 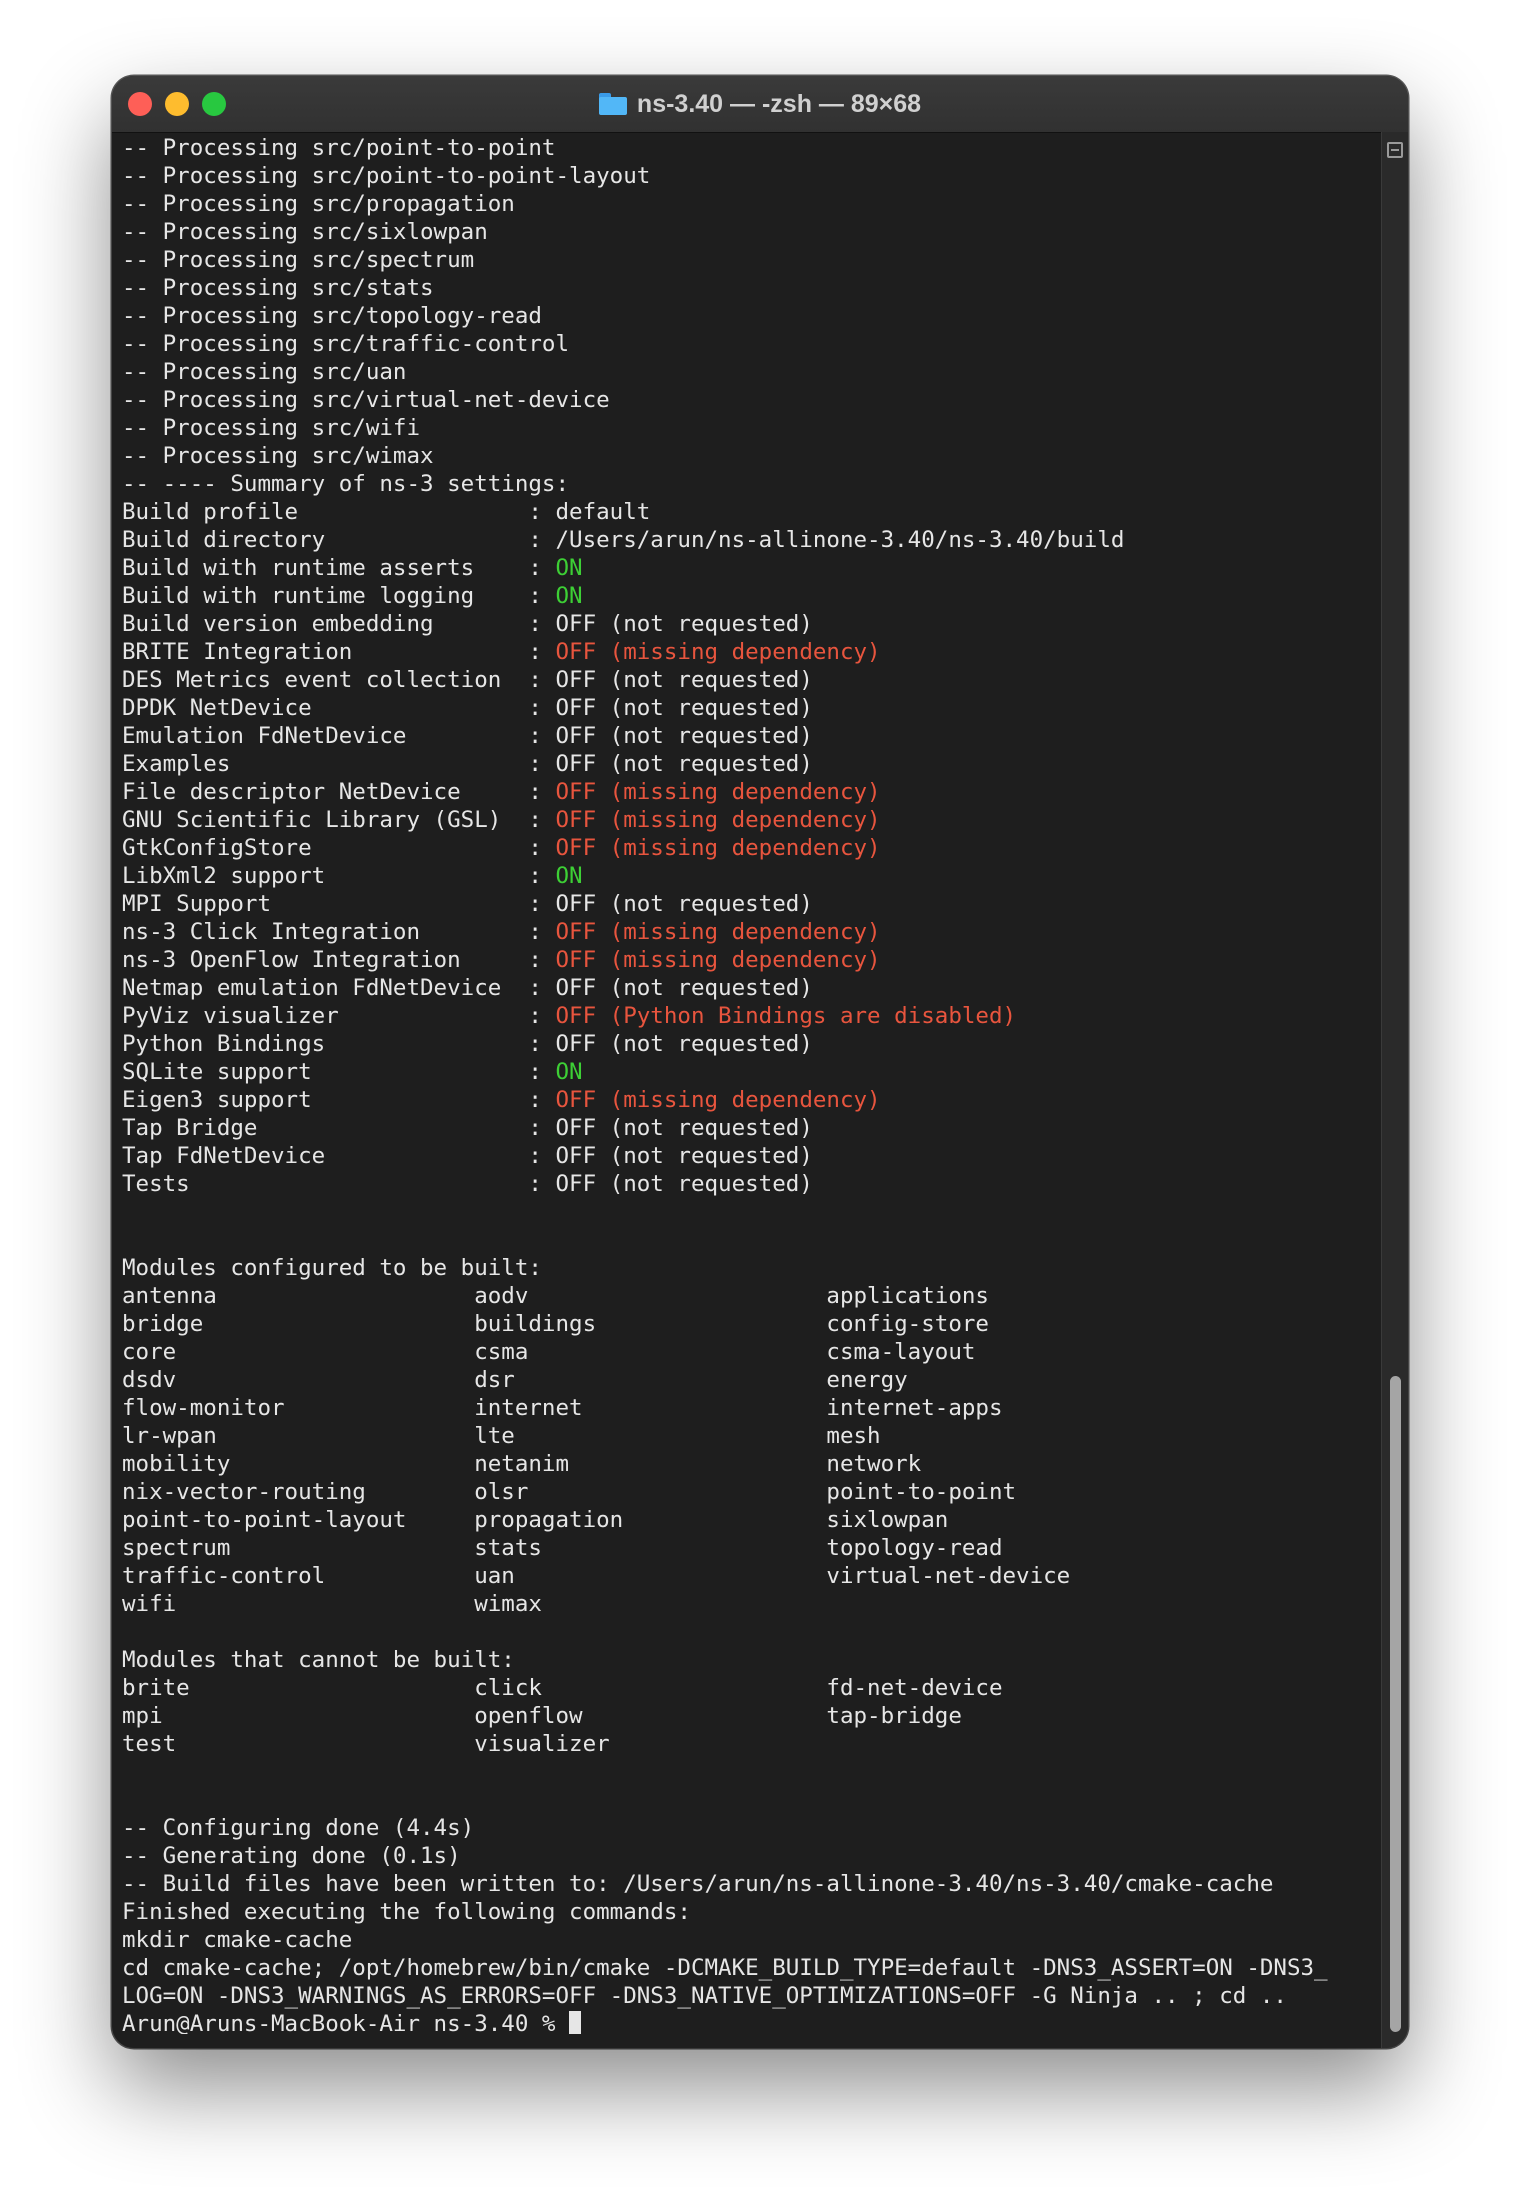 What do you see at coordinates (751, 484) in the screenshot?
I see `terminal-line: -- ---- Summary of ns-3 settings:` at bounding box center [751, 484].